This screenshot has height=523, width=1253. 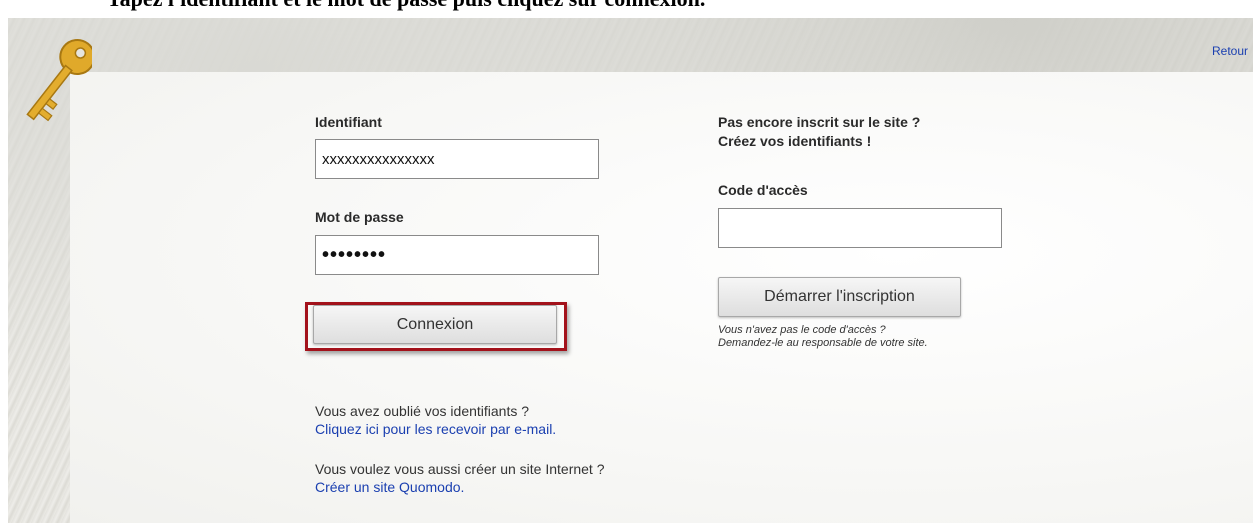 I want to click on register-title-line1: Pas encore inscrit sur le site ?, so click(x=819, y=122).